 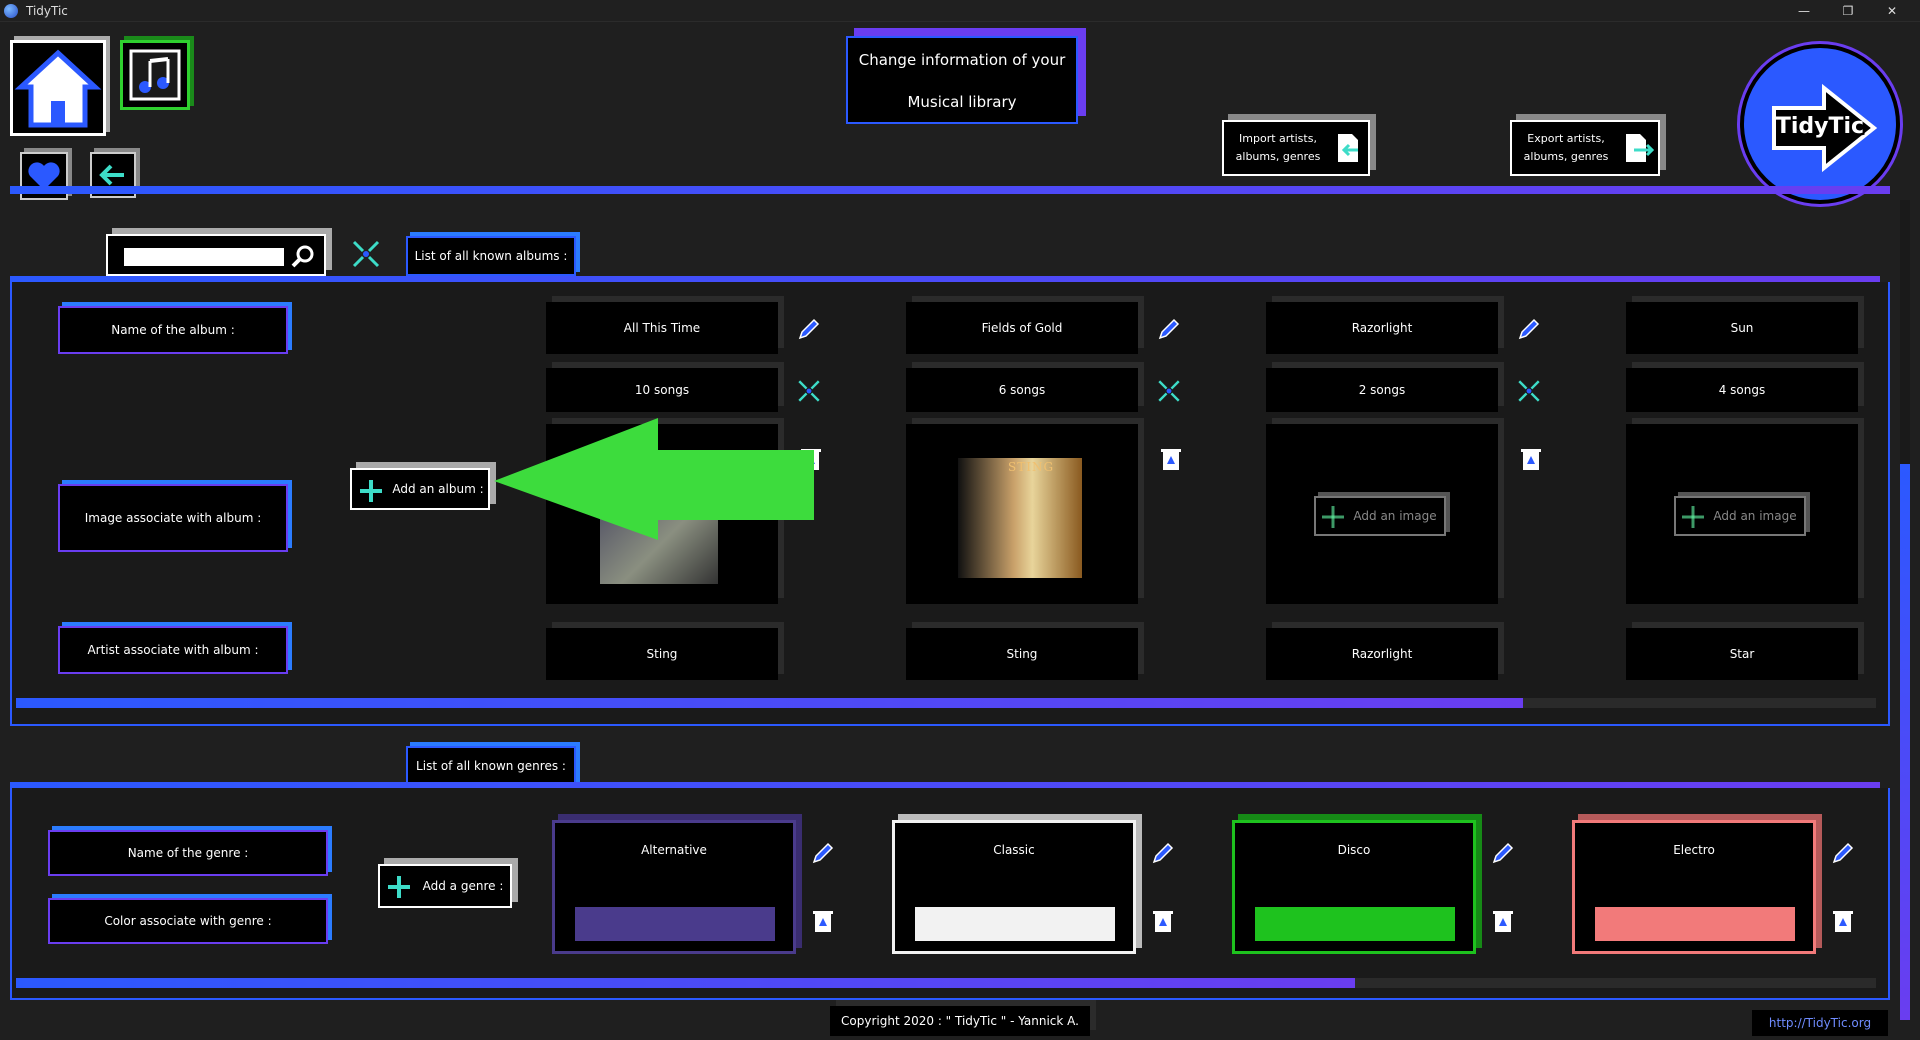 What do you see at coordinates (1031, 467) in the screenshot?
I see `cover-text: STING` at bounding box center [1031, 467].